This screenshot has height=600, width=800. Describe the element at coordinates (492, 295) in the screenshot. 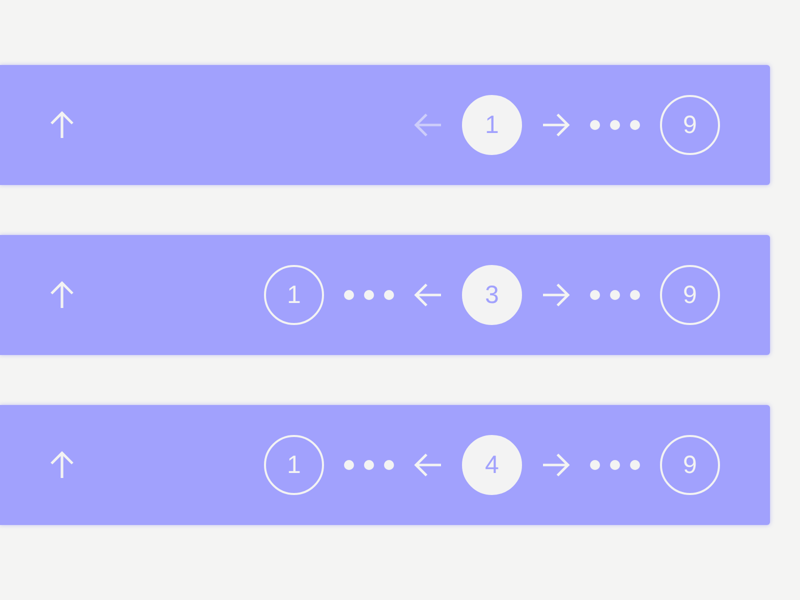

I see `current-page-button: 3` at that location.